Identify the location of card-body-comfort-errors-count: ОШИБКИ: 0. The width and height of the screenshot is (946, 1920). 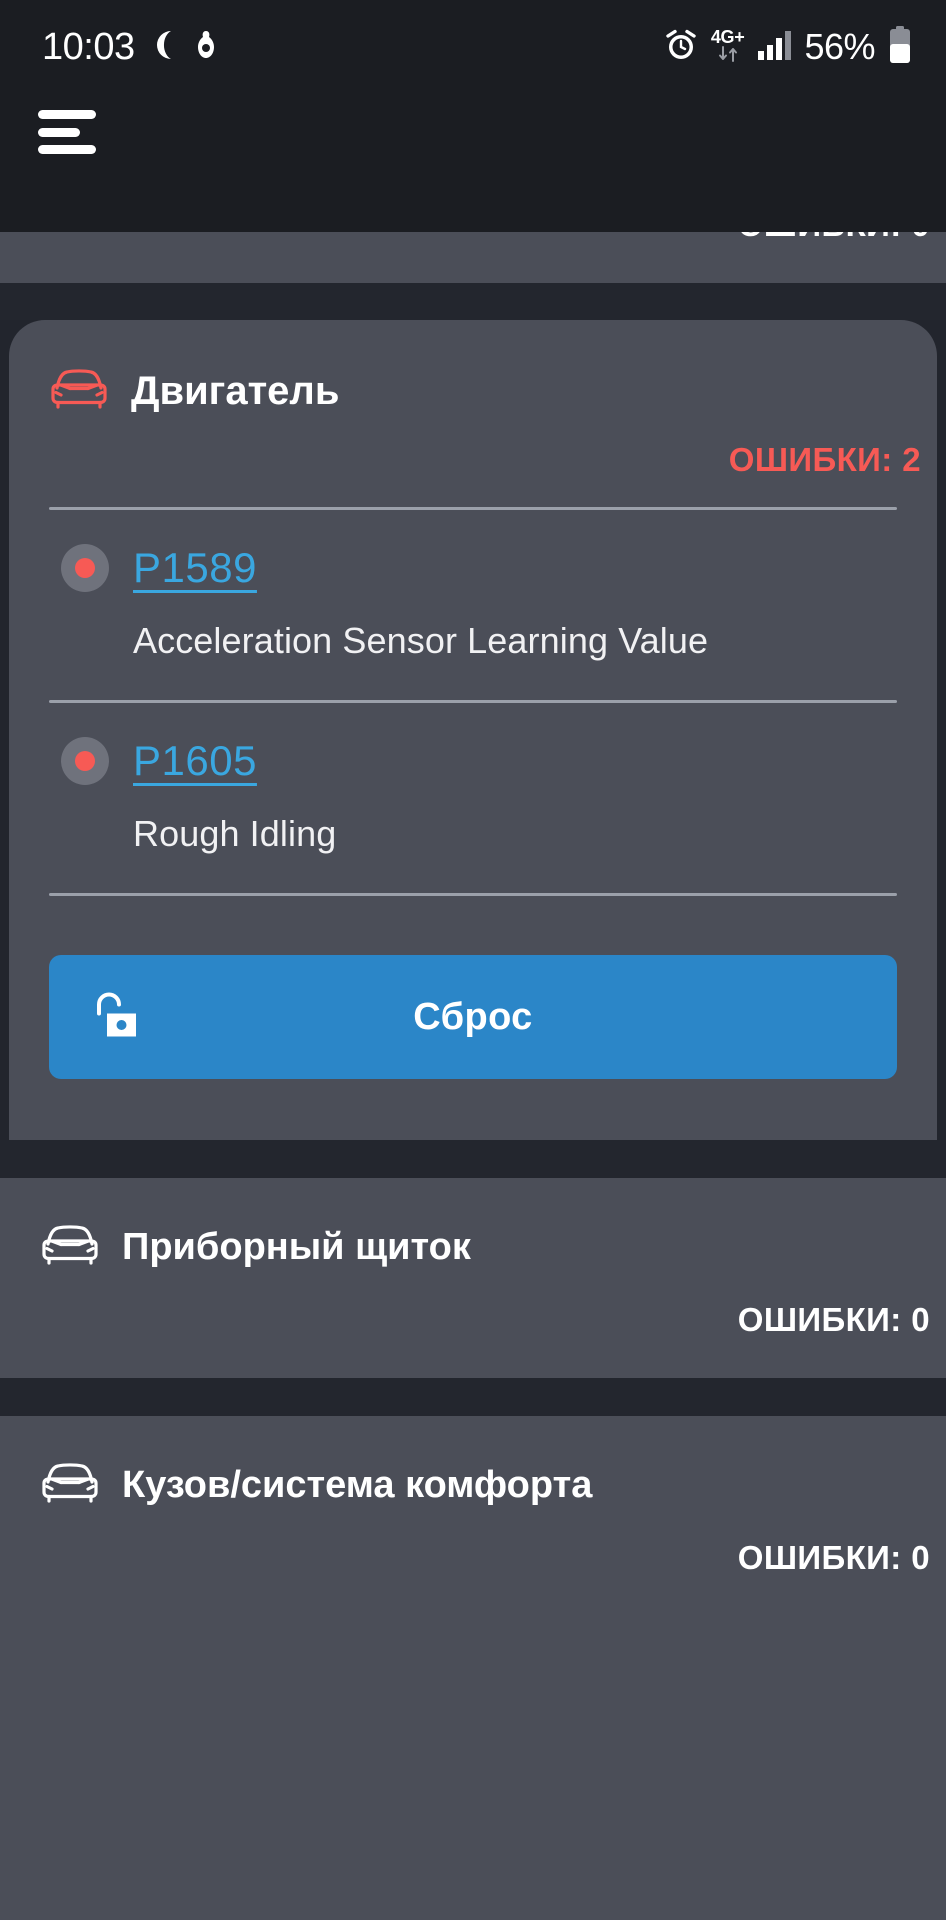
(833, 1557).